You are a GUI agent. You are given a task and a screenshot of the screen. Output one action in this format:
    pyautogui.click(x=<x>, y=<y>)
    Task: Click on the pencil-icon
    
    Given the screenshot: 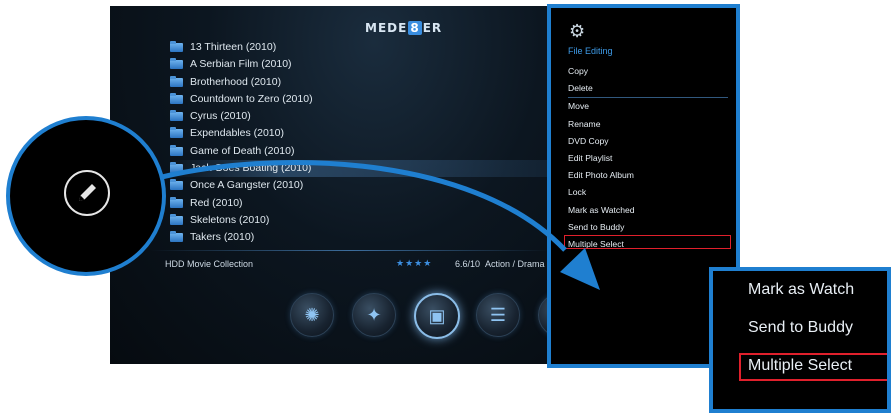 What is the action you would take?
    pyautogui.click(x=87, y=193)
    